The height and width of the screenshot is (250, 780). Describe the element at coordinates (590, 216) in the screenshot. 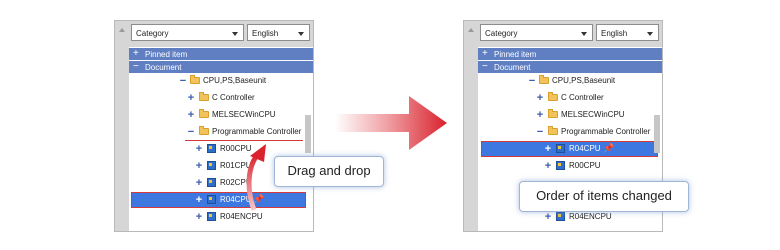

I see `tree-item-label: R04ENCPU` at that location.